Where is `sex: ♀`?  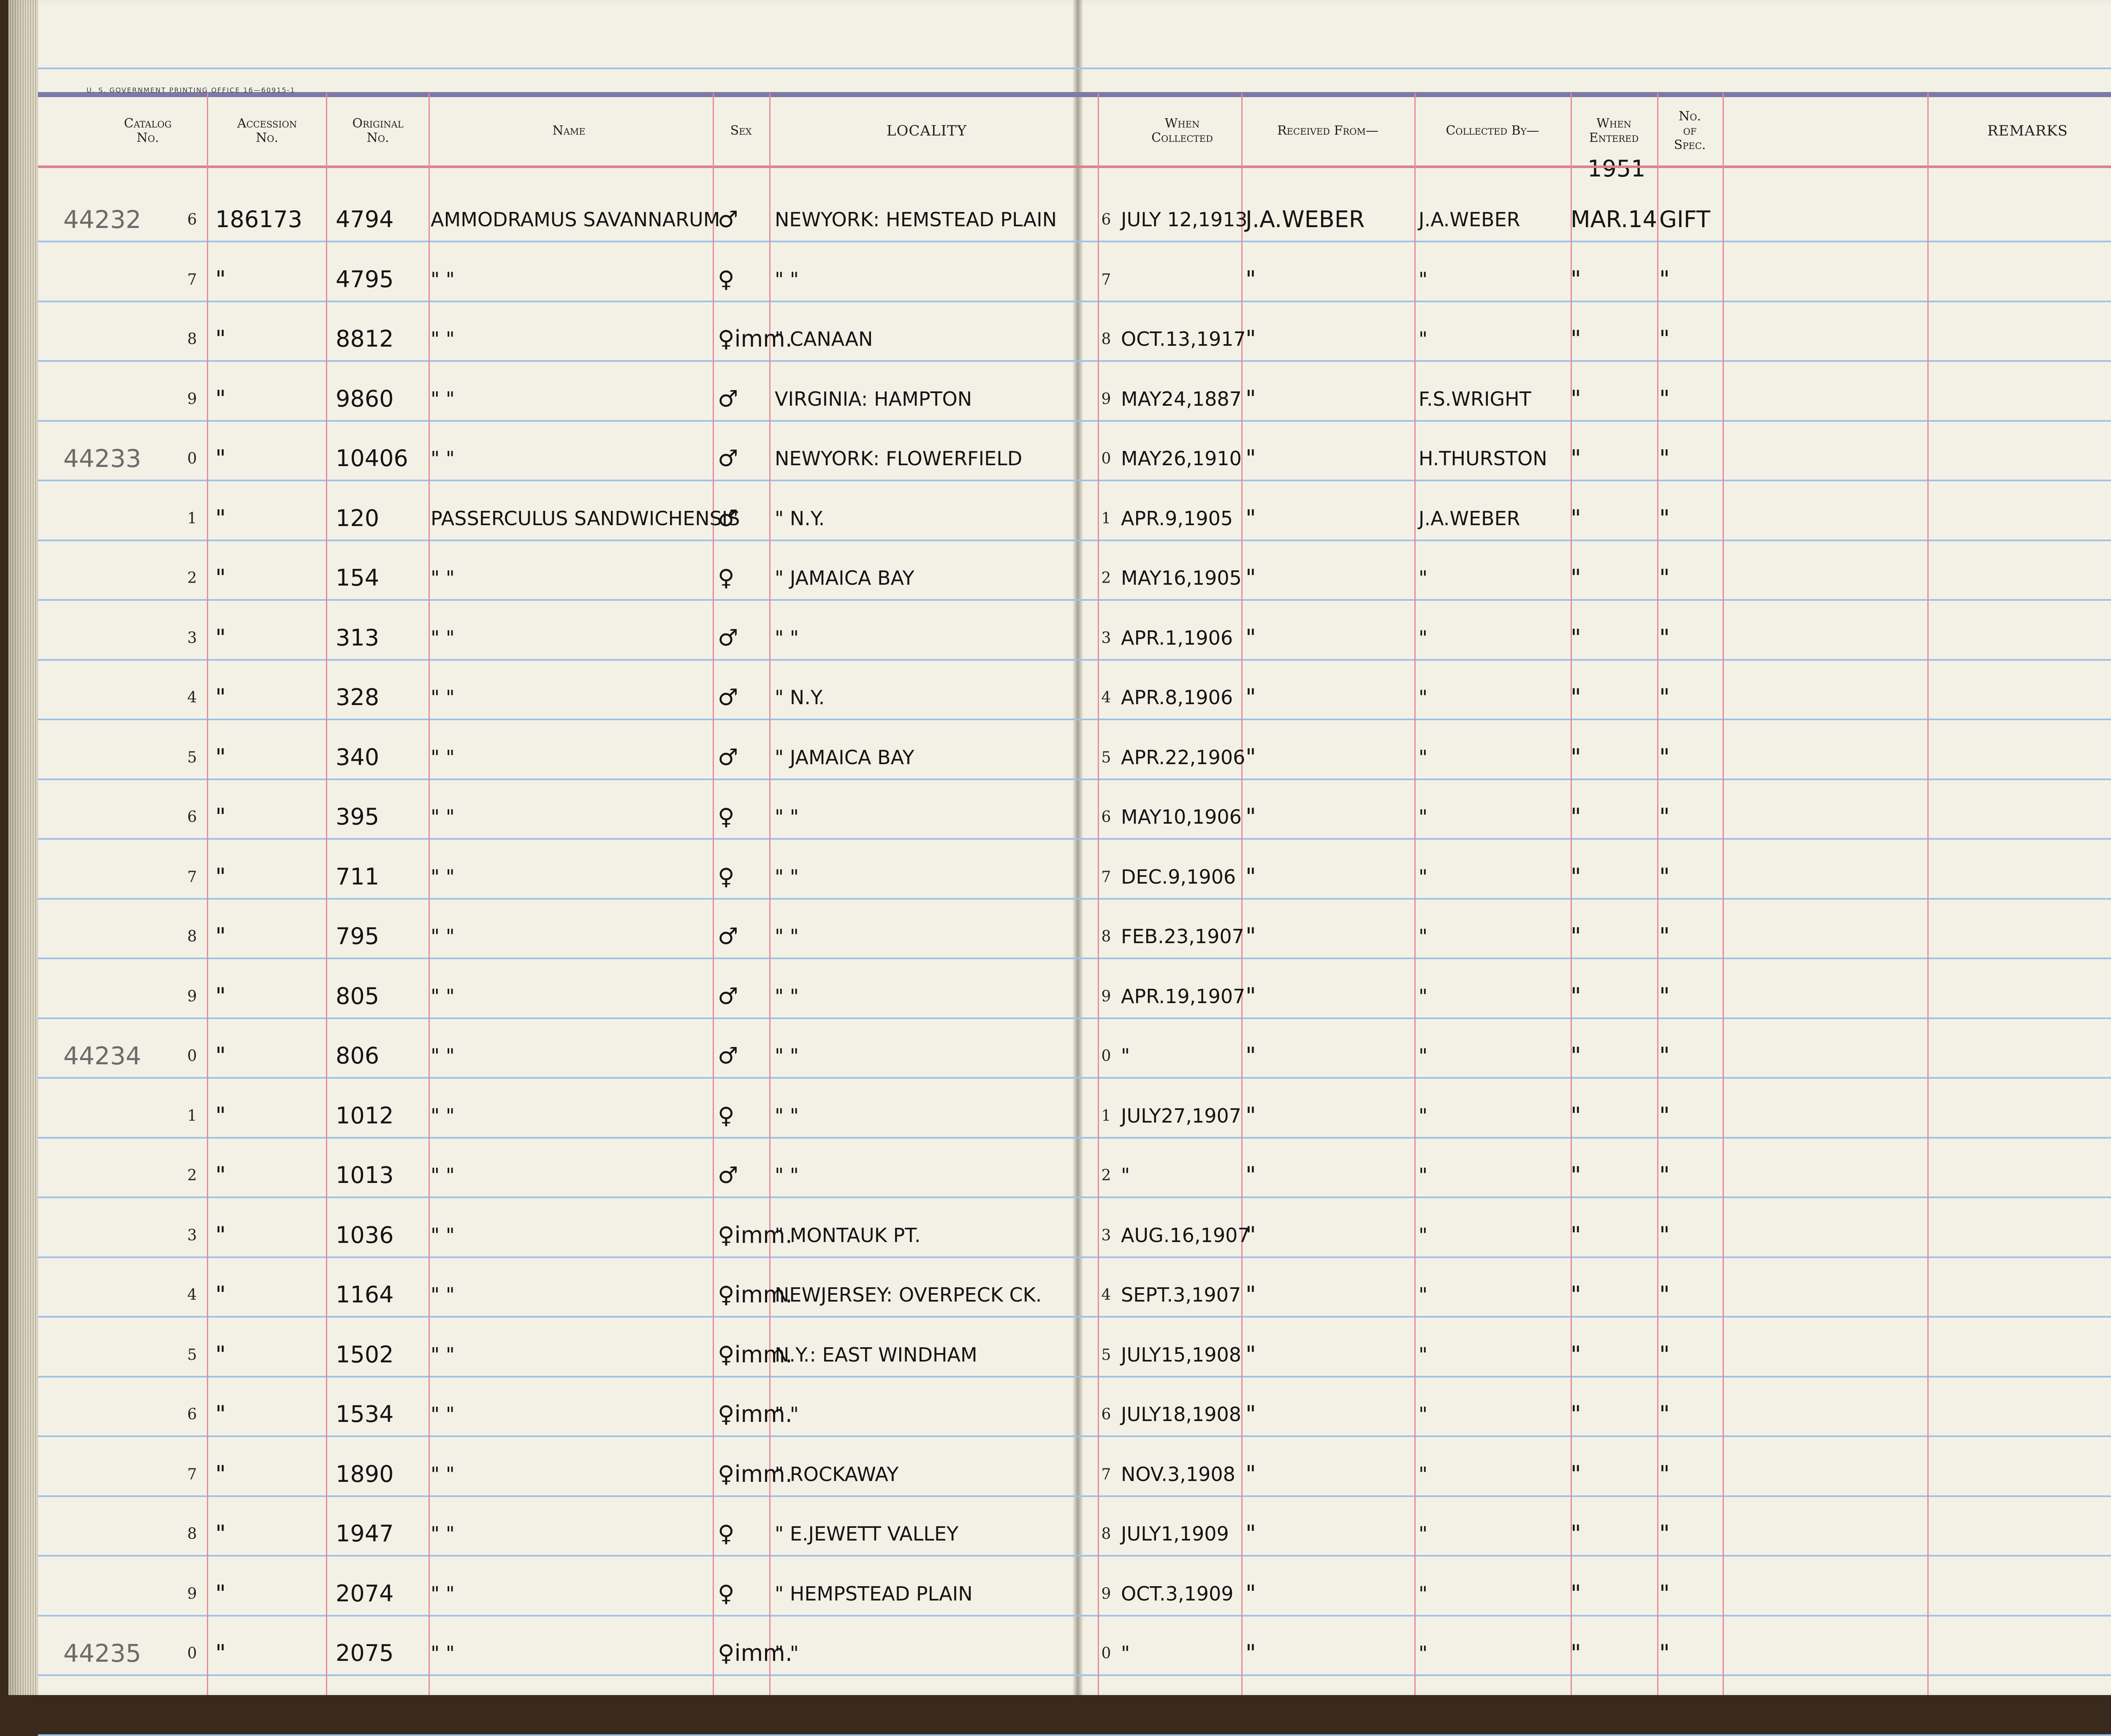 sex: ♀ is located at coordinates (726, 1594).